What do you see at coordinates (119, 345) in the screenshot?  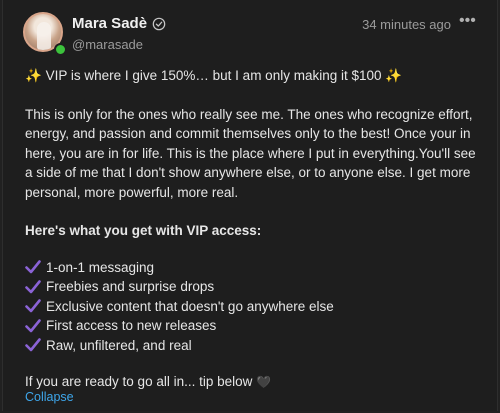 I see `perk-text: Raw, unfiltered, and real` at bounding box center [119, 345].